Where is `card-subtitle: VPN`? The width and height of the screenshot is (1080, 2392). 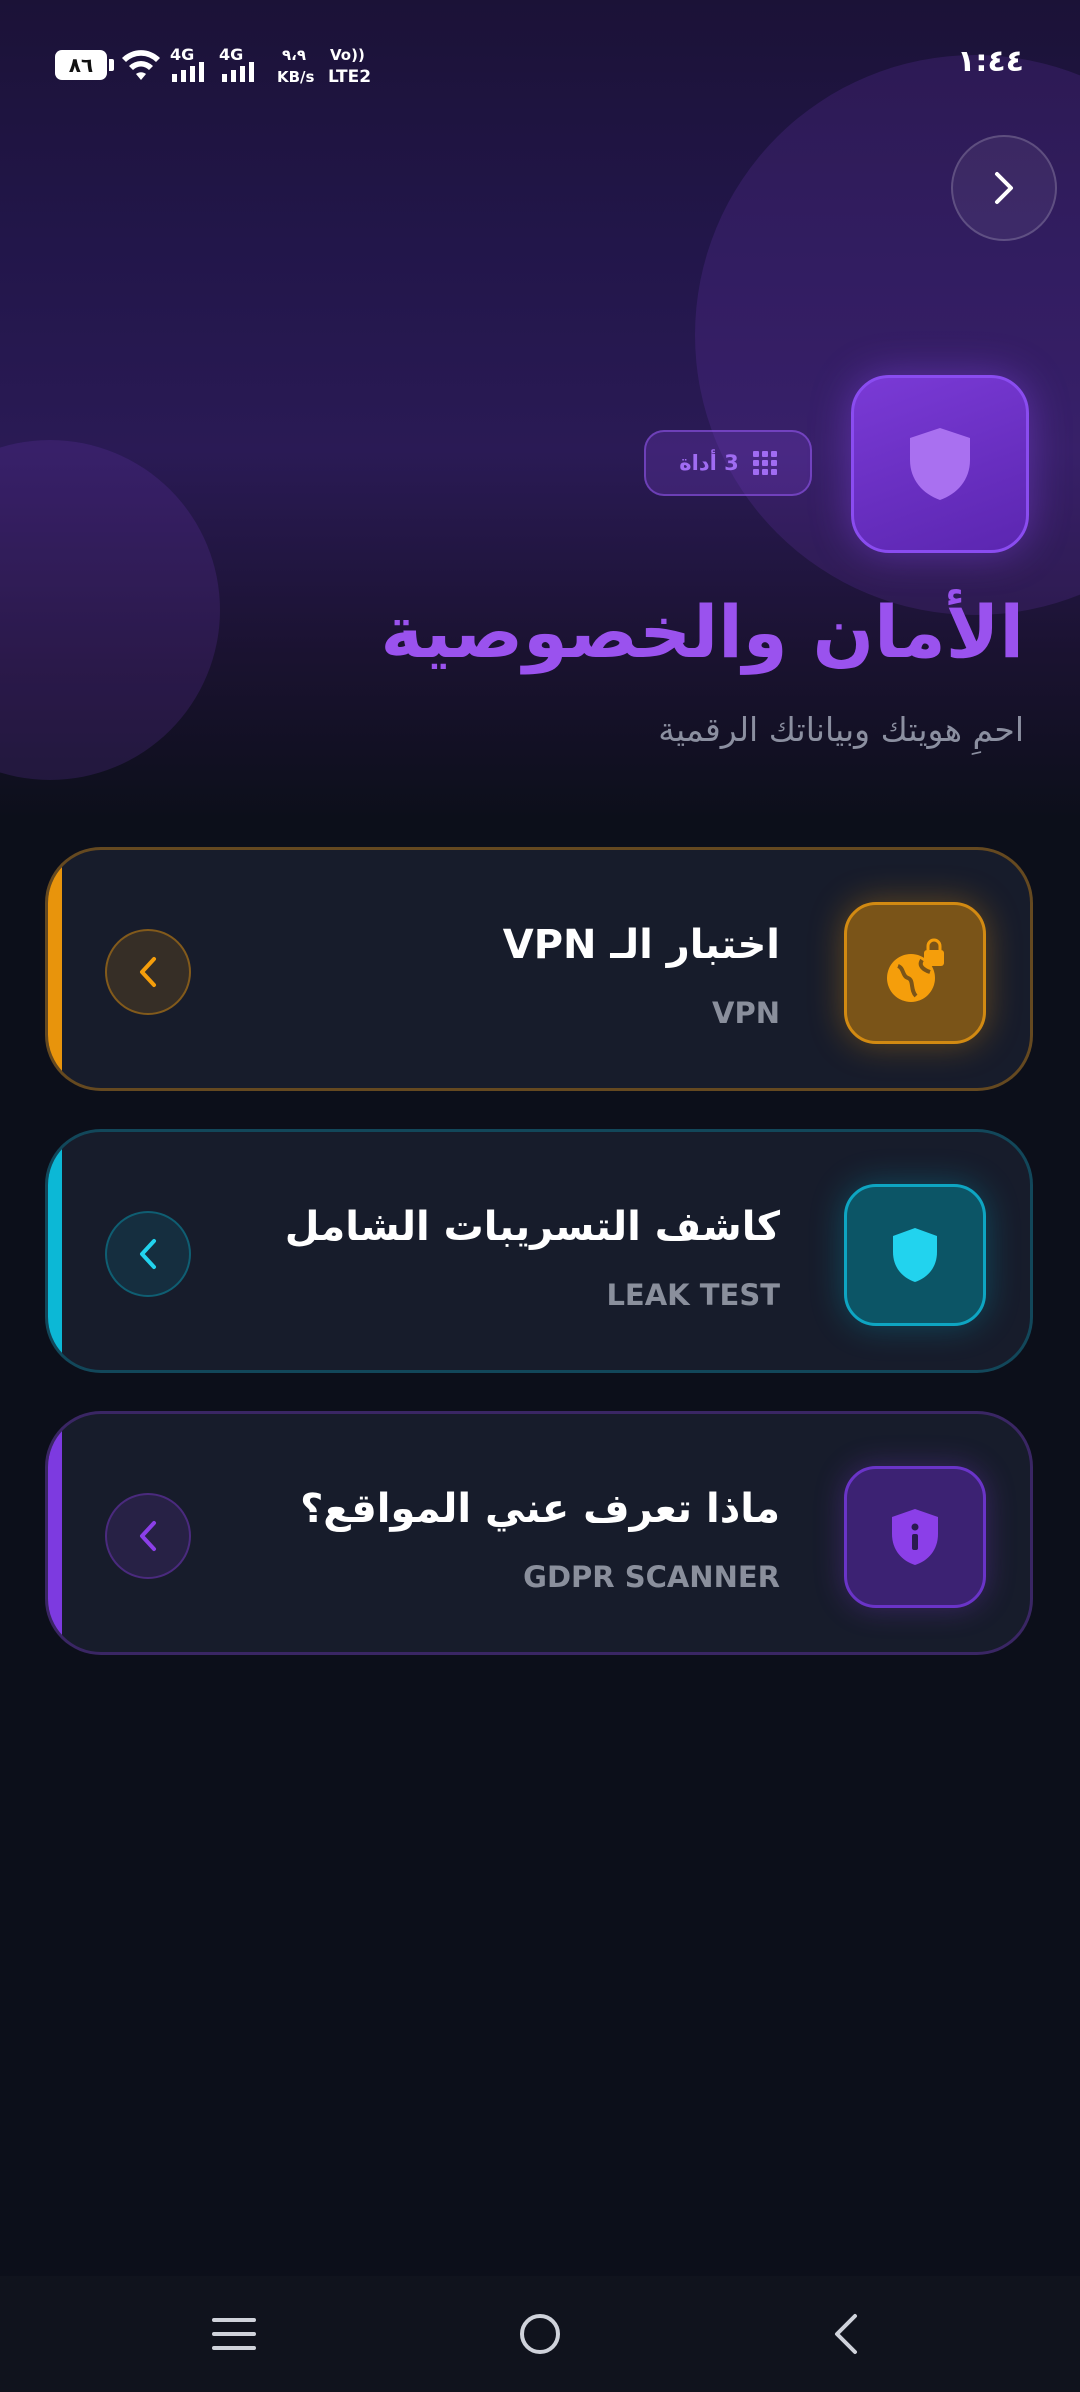
card-subtitle: VPN is located at coordinates (746, 1013).